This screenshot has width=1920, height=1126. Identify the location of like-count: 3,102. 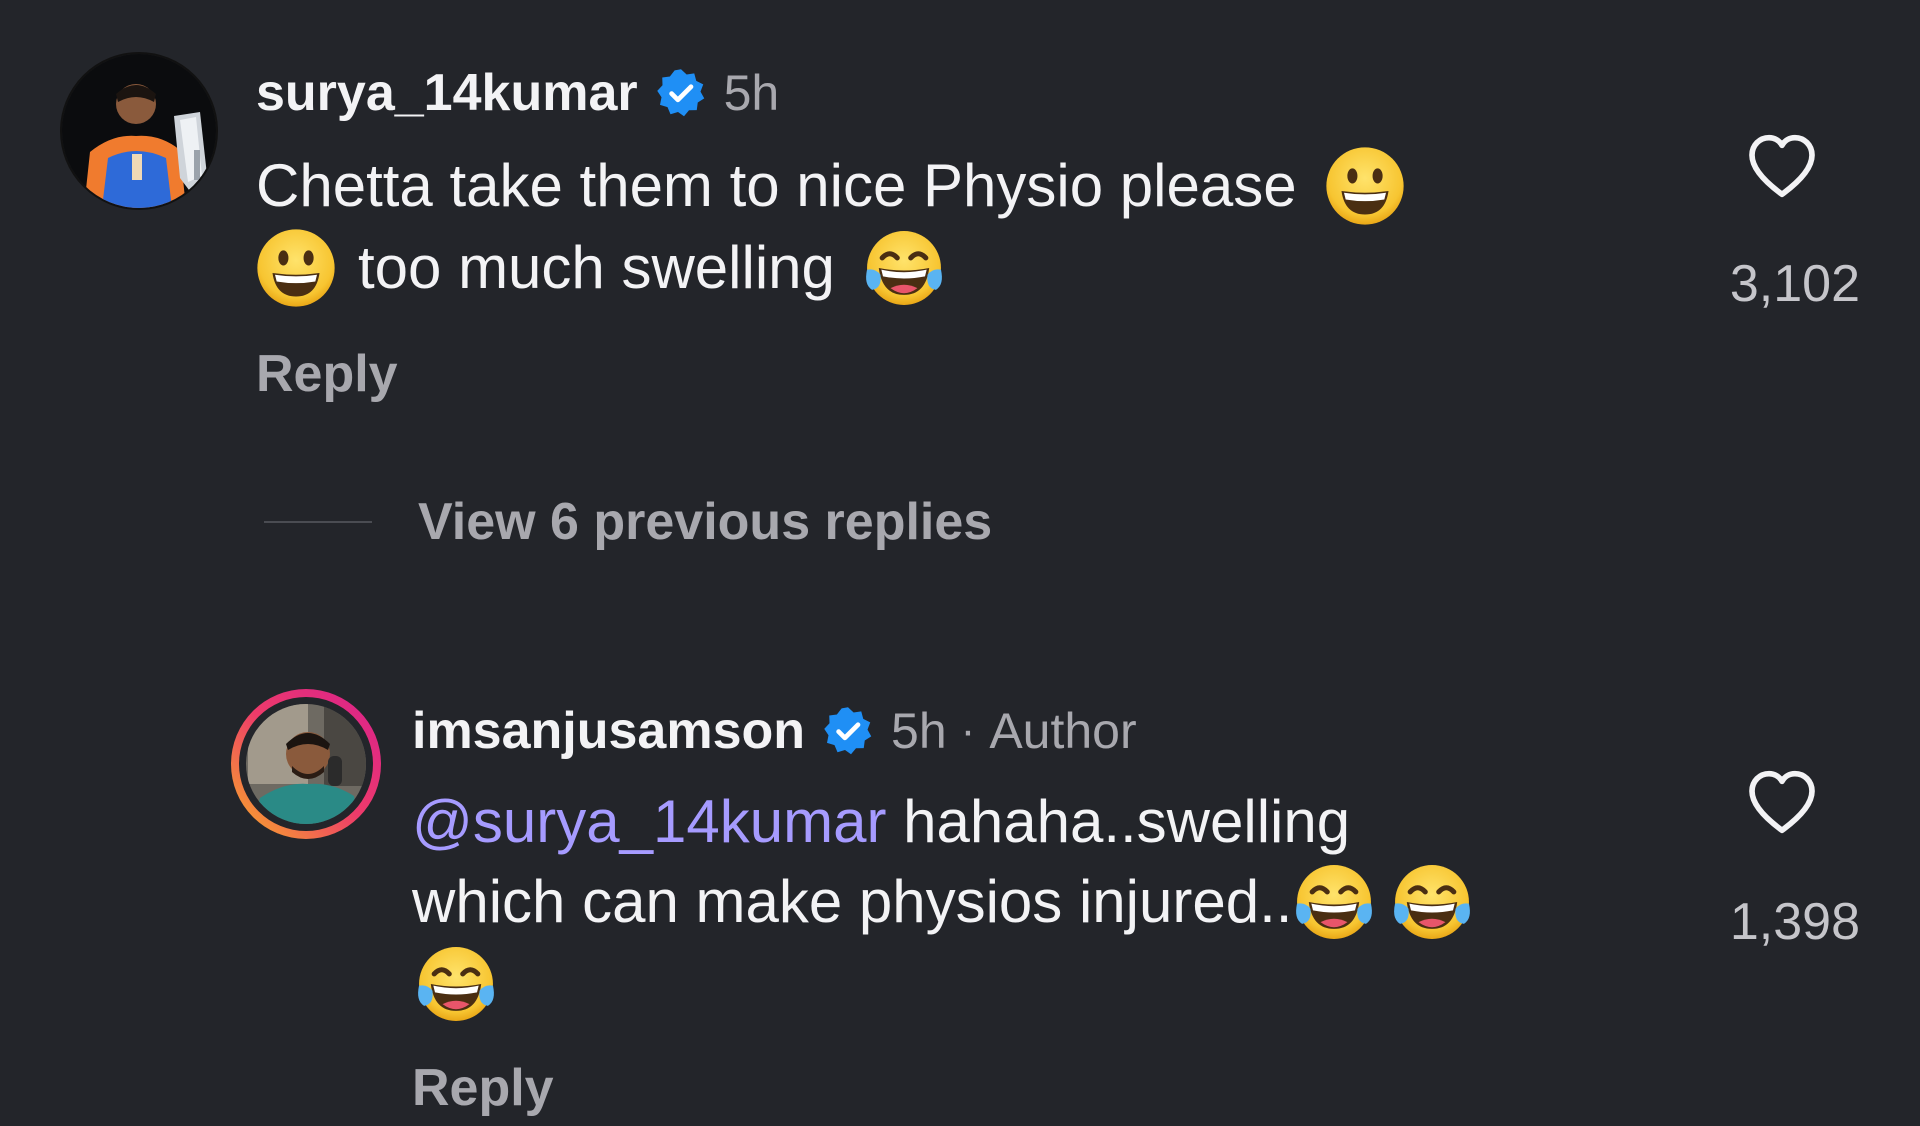
(1794, 284).